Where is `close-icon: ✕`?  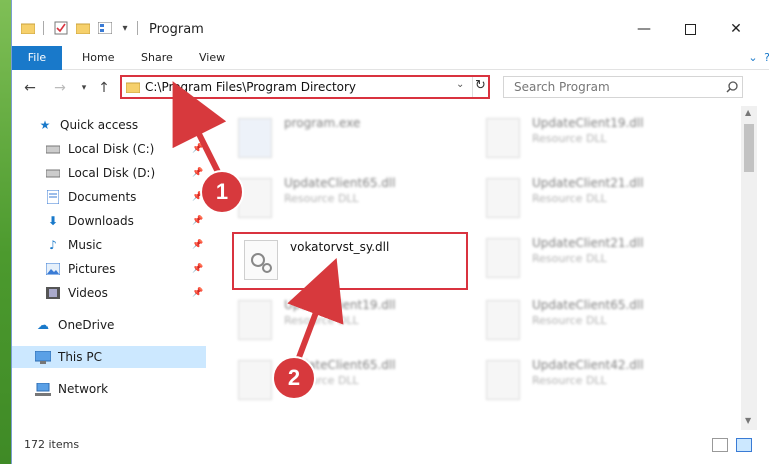
close-icon: ✕ is located at coordinates (736, 29).